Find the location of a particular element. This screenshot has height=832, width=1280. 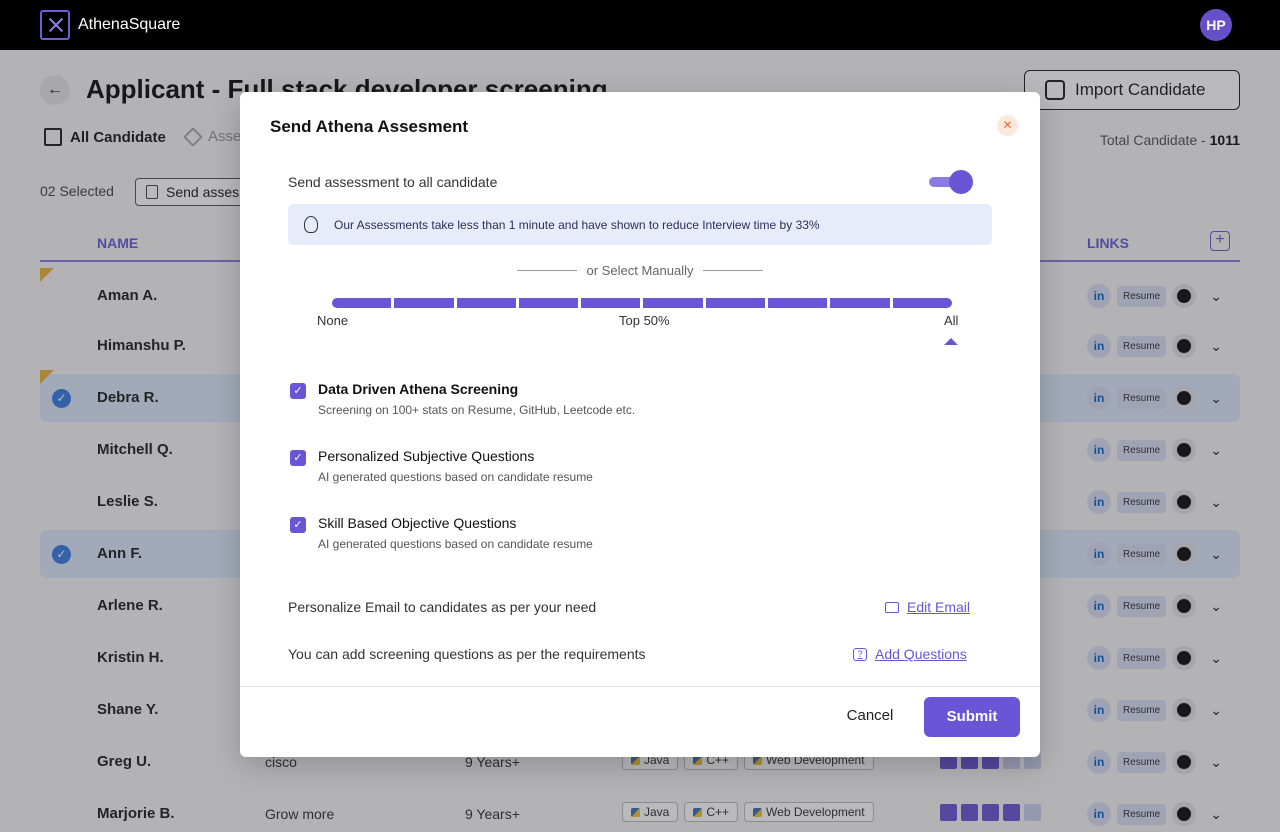

slider-label-none: None is located at coordinates (333, 320).